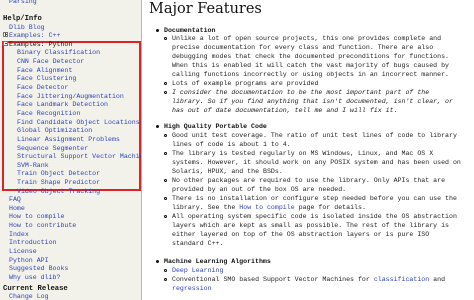  I want to click on sidebar-item-label: FAQ, so click(15, 199).